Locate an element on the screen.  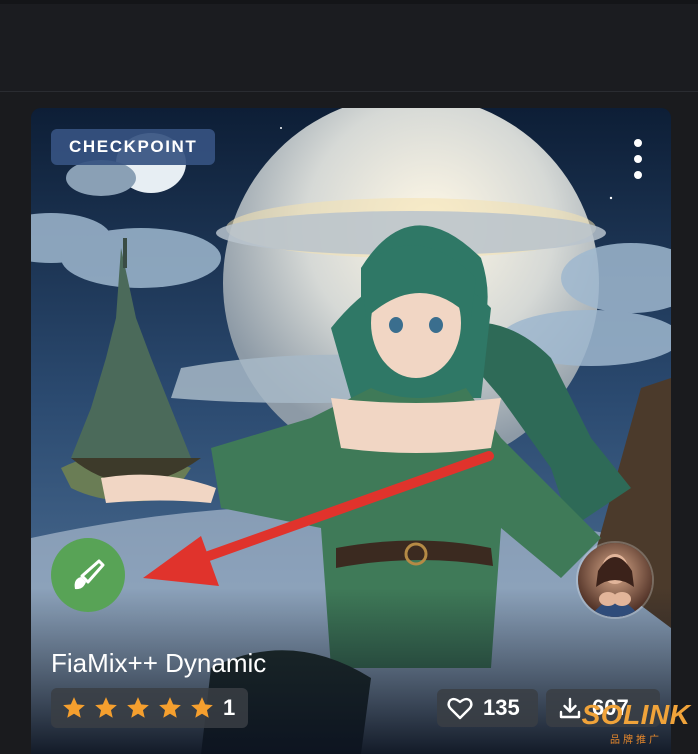
rating-count: 1 is located at coordinates (229, 707).